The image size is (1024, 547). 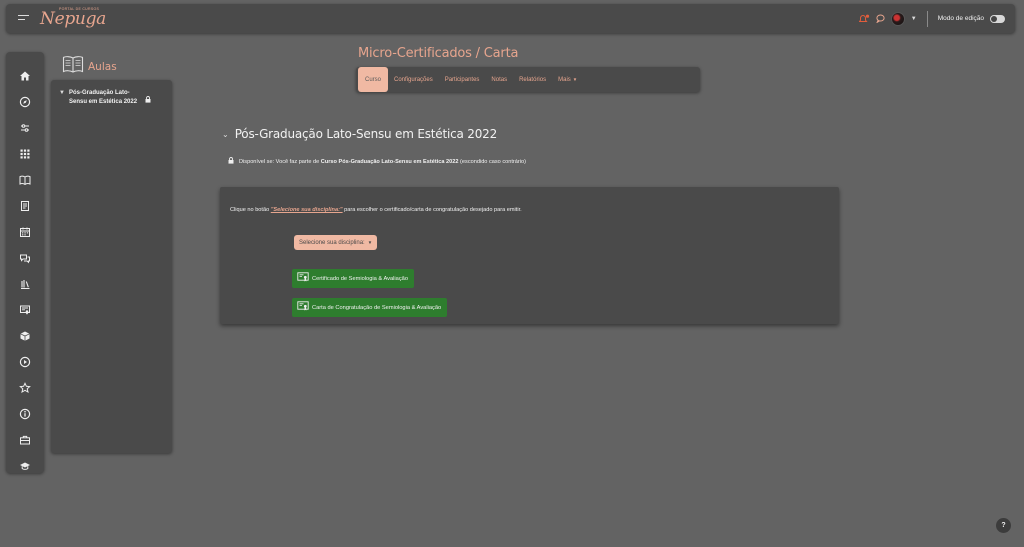 What do you see at coordinates (25, 284) in the screenshot?
I see `library-icon` at bounding box center [25, 284].